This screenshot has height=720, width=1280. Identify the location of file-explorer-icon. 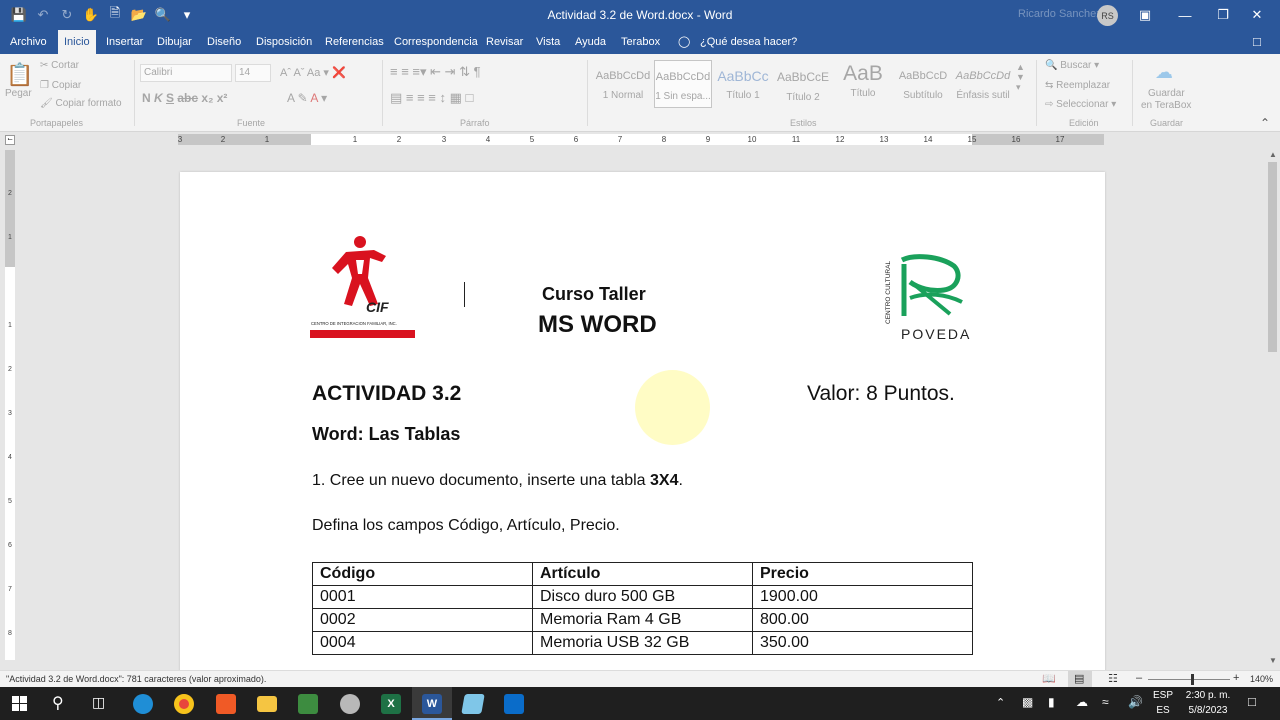
(267, 704).